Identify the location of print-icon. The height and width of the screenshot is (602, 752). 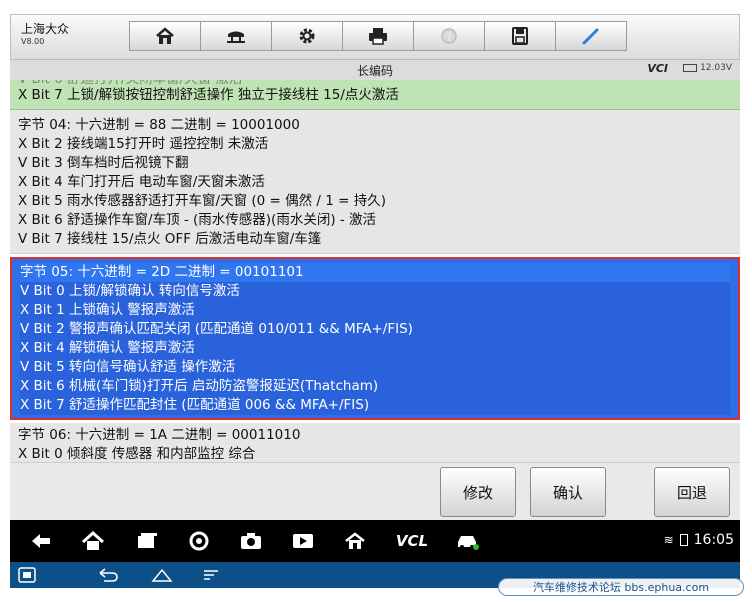
(378, 36).